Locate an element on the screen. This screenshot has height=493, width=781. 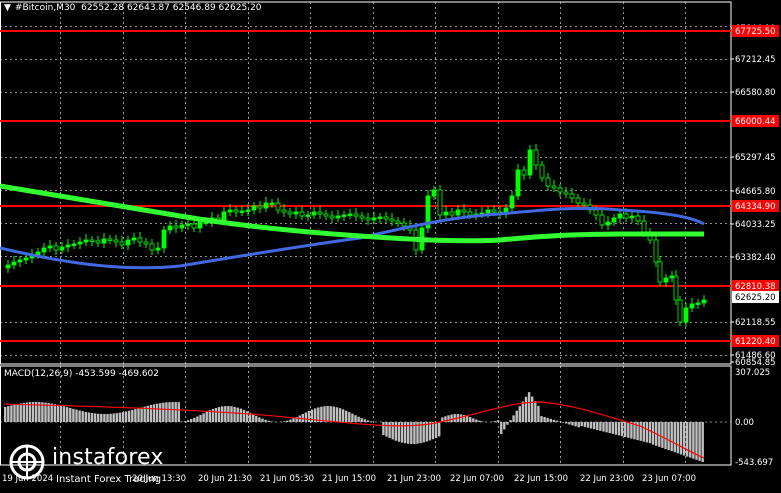
level-price-label: 62810.38 is located at coordinates (755, 287).